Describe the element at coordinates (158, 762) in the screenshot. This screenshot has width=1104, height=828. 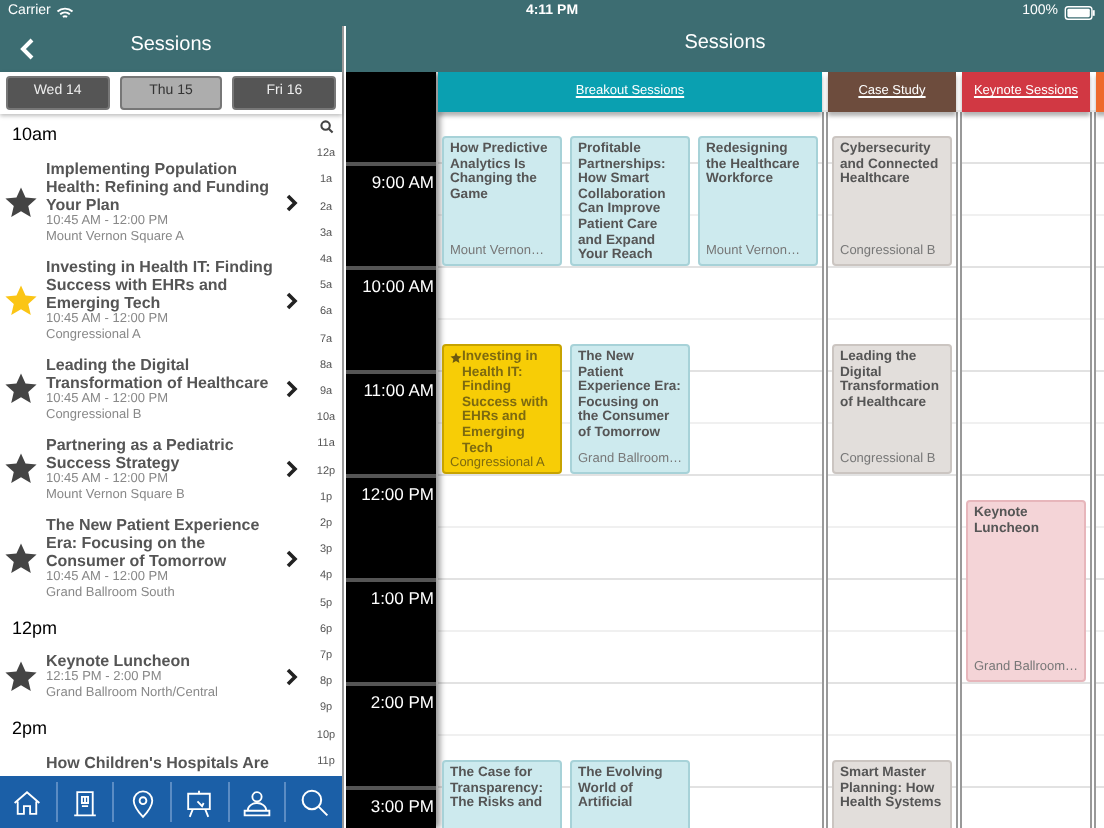
I see `session-title: How Children's Hospitals Are` at that location.